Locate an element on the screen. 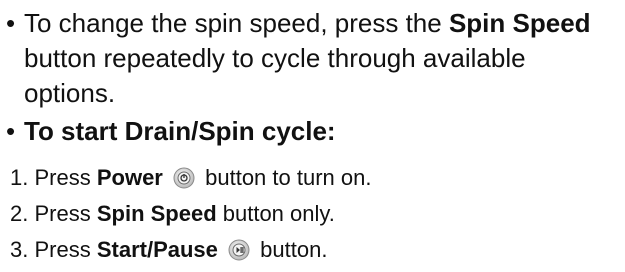 The width and height of the screenshot is (625, 272). power-button-icon is located at coordinates (184, 178).